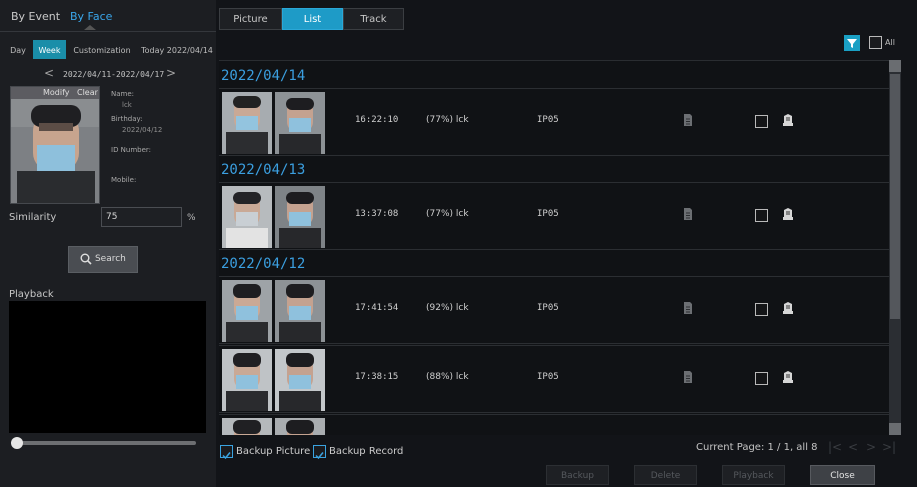  What do you see at coordinates (319, 456) in the screenshot?
I see `checkmark-icon` at bounding box center [319, 456].